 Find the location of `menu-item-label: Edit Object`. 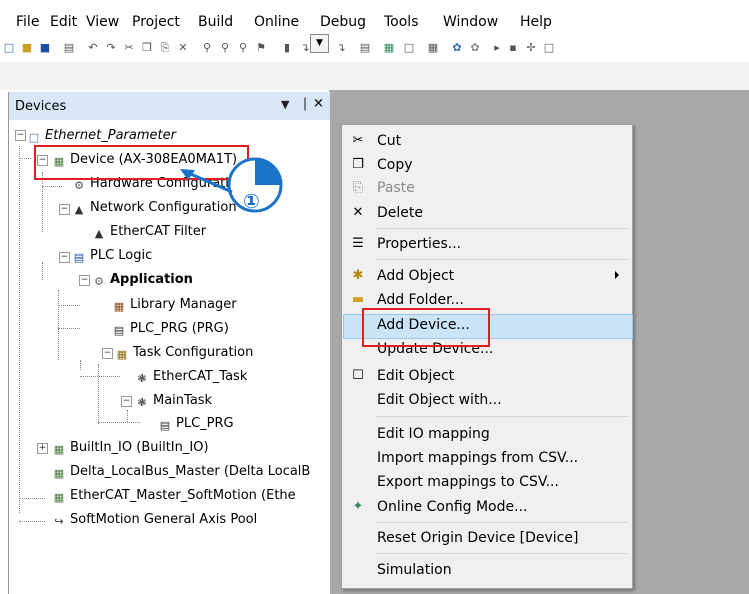

menu-item-label: Edit Object is located at coordinates (416, 376).